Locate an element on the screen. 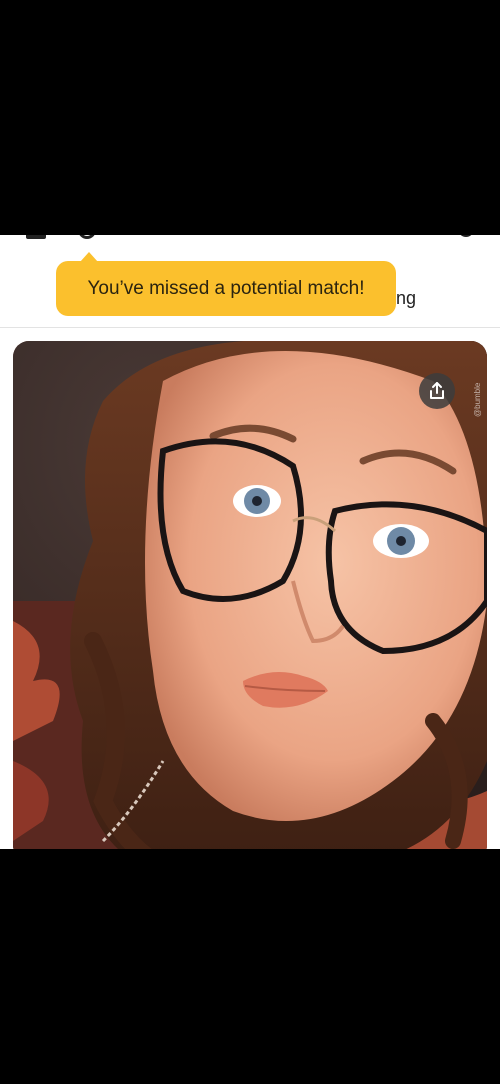 The height and width of the screenshot is (1084, 500). settings-icon is located at coordinates (466, 236).